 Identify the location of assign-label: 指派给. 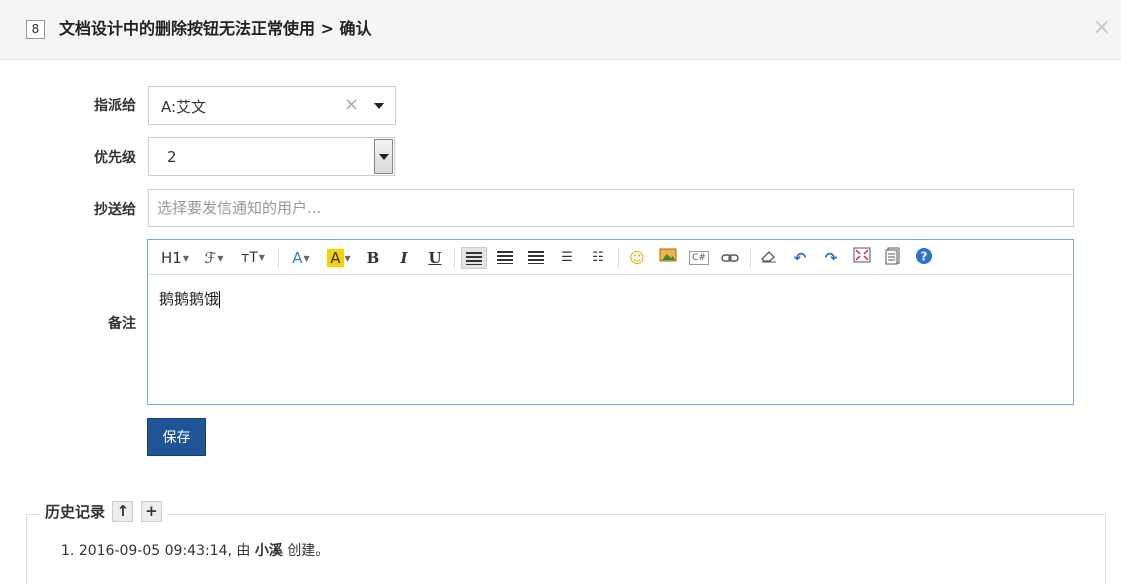
(115, 106).